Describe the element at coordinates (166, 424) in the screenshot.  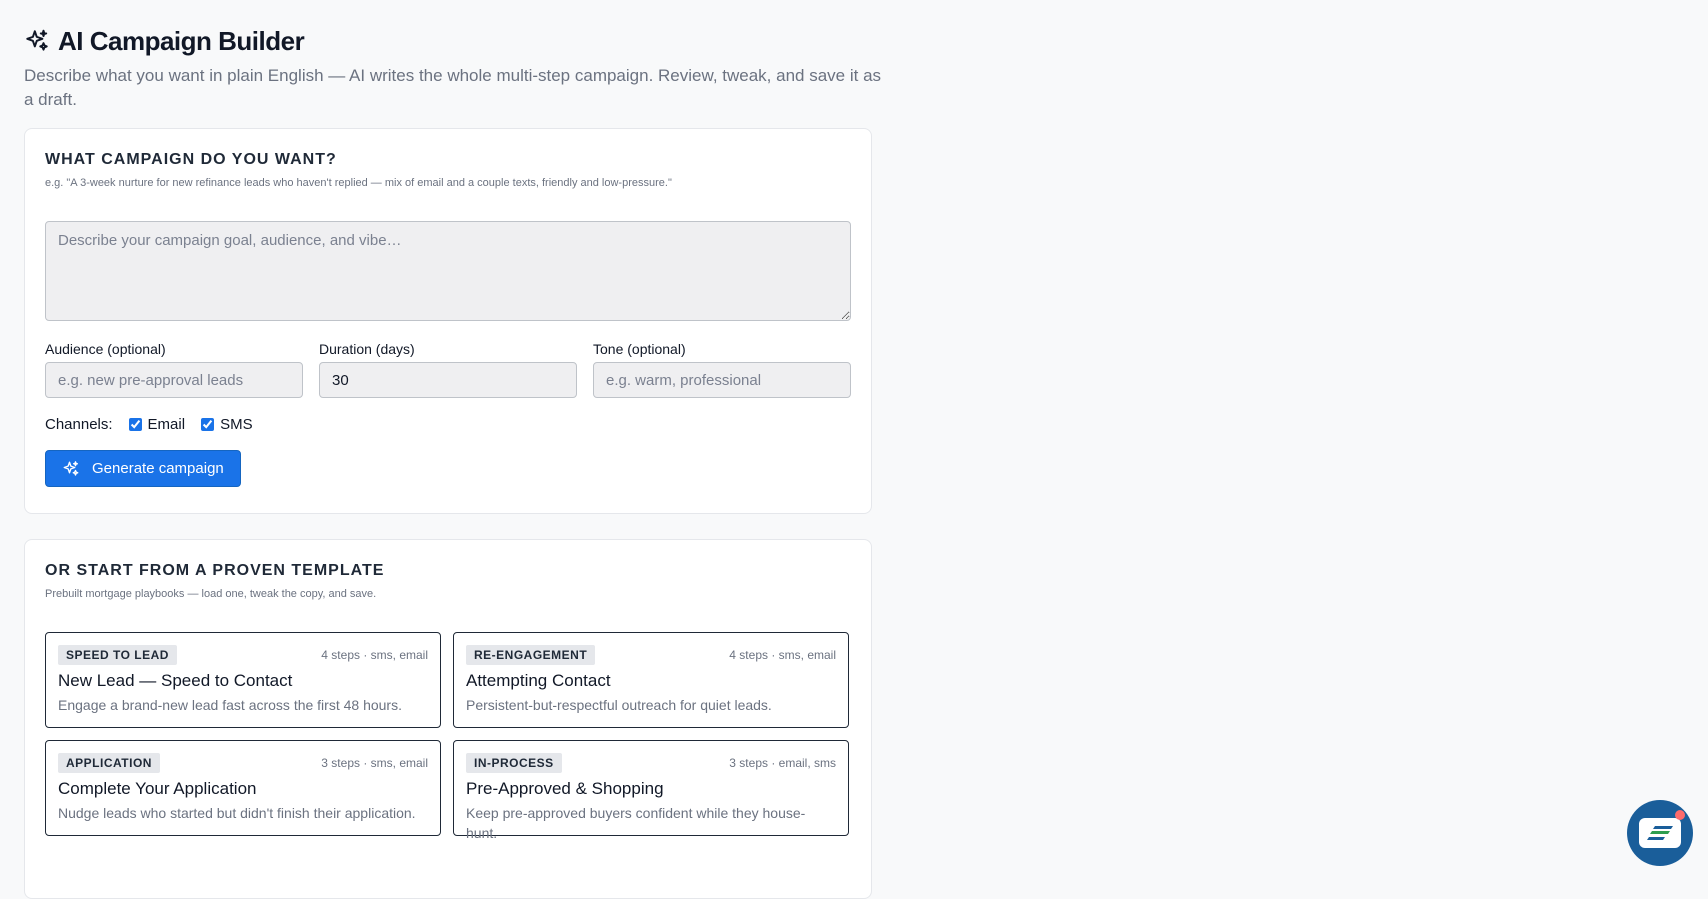
I see `email-checkbox-label: Email` at that location.